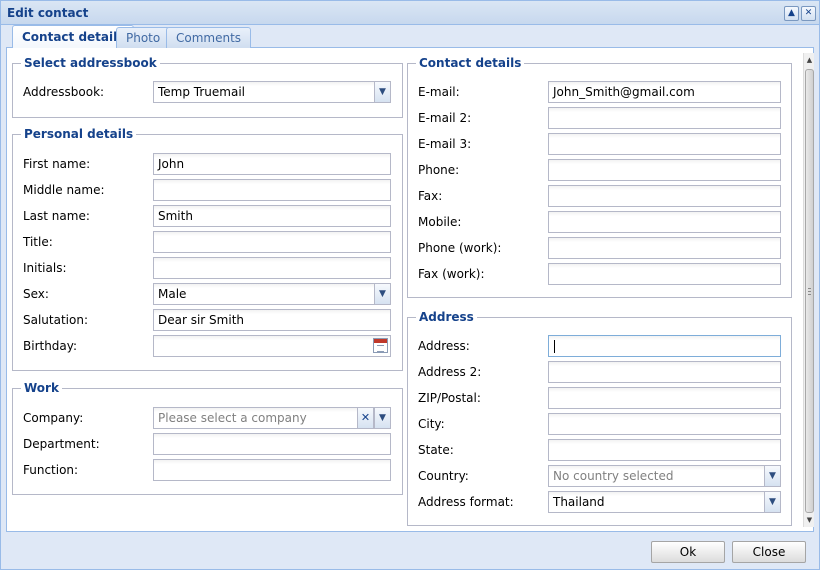  Describe the element at coordinates (272, 242) in the screenshot. I see `title-field` at that location.